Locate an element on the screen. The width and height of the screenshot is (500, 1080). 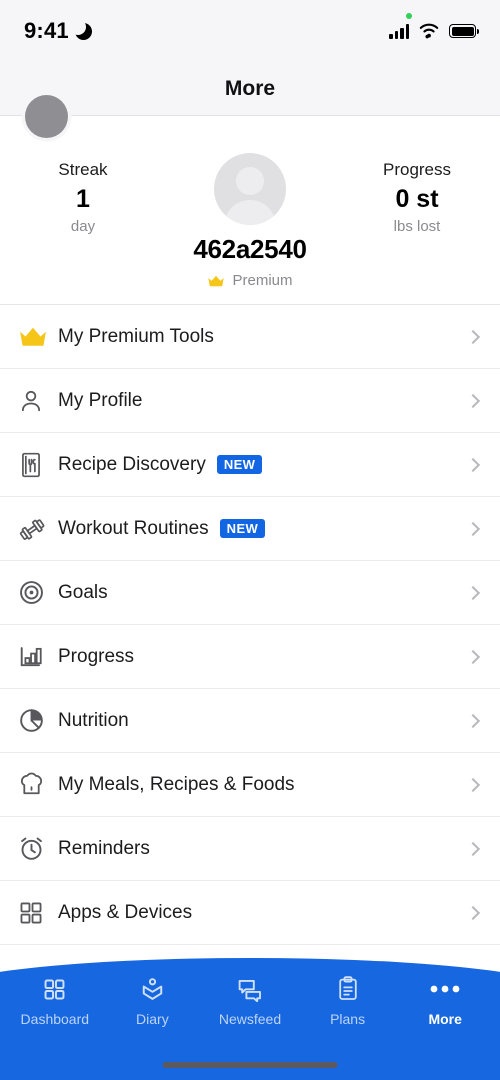
ellipsis-icon is located at coordinates (445, 989).